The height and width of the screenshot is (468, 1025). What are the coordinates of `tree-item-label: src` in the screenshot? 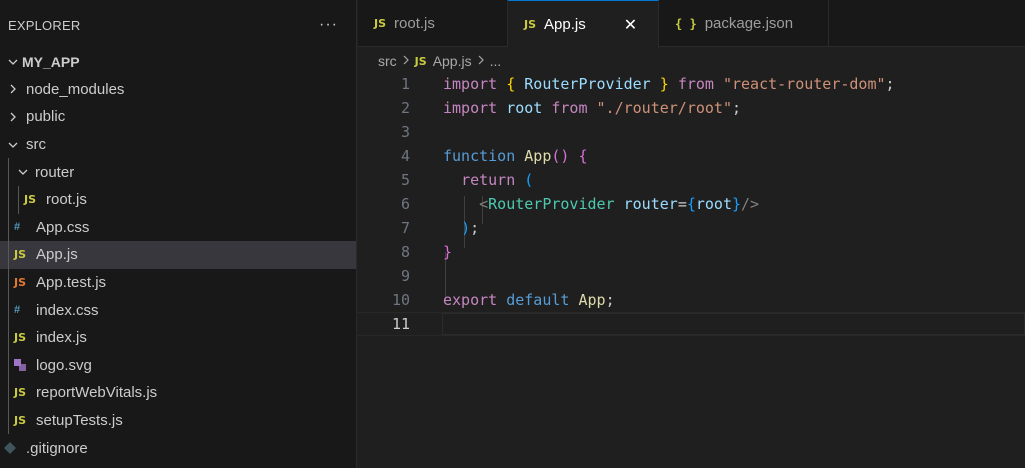 It's located at (36, 145).